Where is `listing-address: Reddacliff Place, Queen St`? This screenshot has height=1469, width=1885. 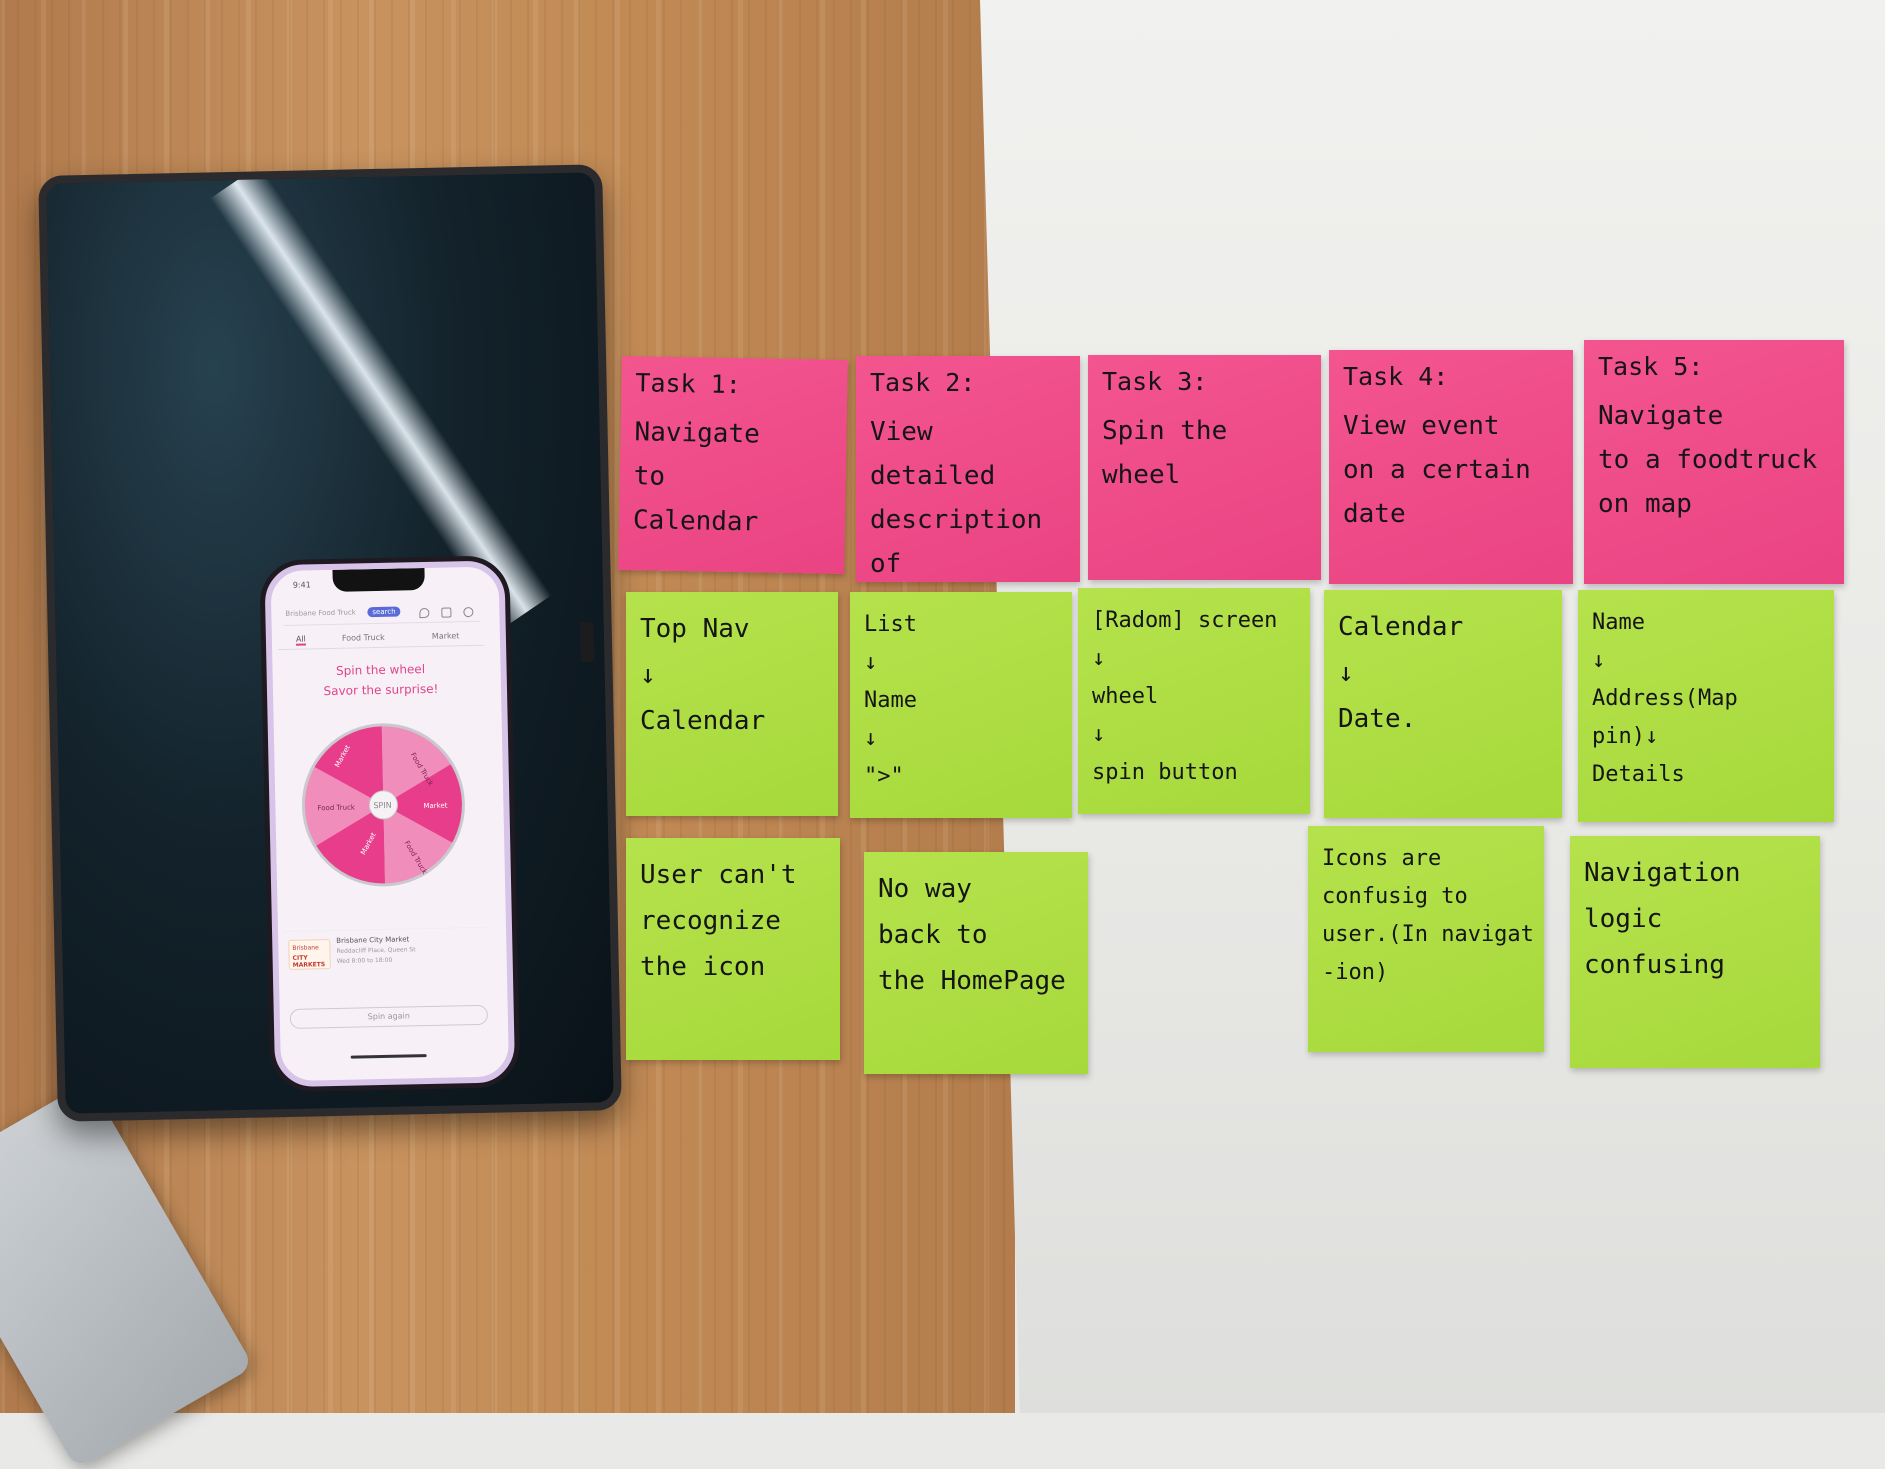 listing-address: Reddacliff Place, Queen St is located at coordinates (376, 950).